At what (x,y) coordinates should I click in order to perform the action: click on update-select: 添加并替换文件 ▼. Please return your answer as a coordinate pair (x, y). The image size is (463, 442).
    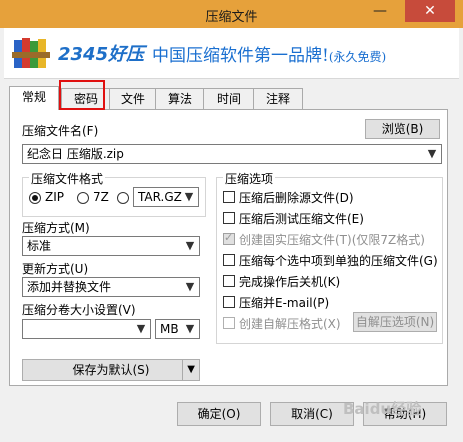
    Looking at the image, I should click on (111, 287).